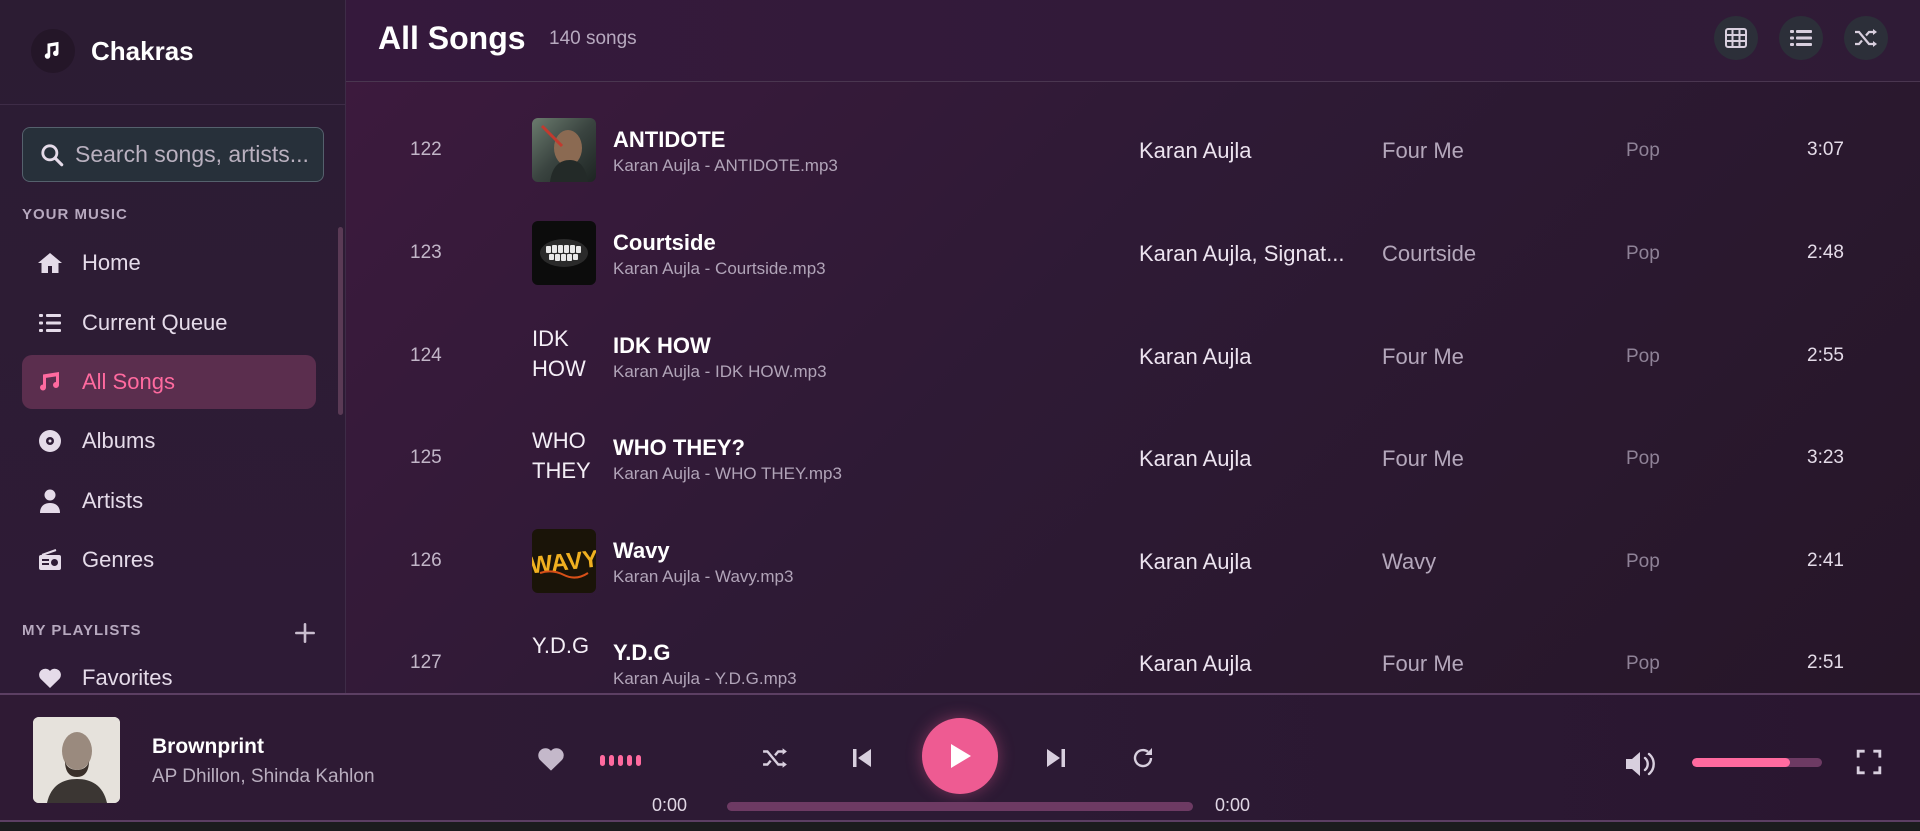  I want to click on sidebar-item-label: Artists, so click(113, 500).